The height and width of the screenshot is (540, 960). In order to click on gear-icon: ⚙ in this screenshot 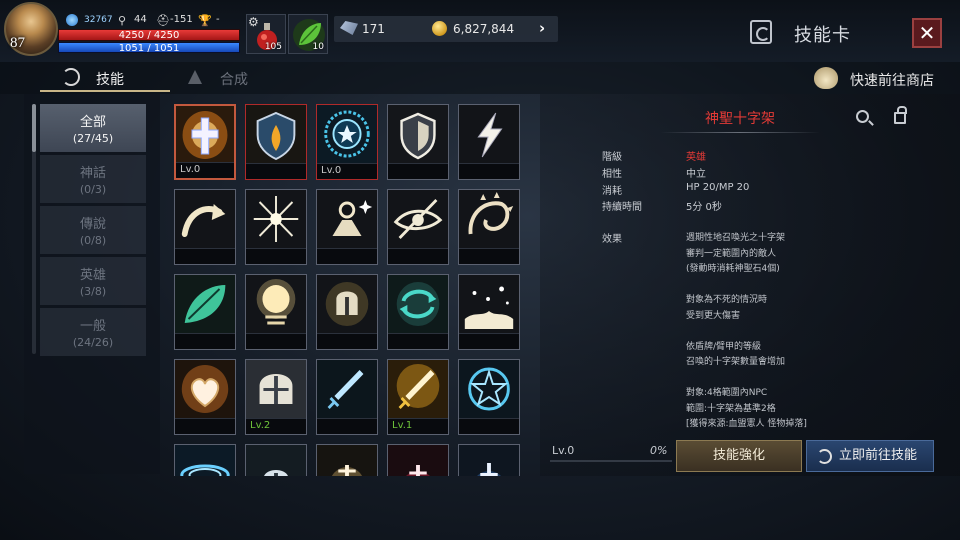, I will do `click(253, 22)`.